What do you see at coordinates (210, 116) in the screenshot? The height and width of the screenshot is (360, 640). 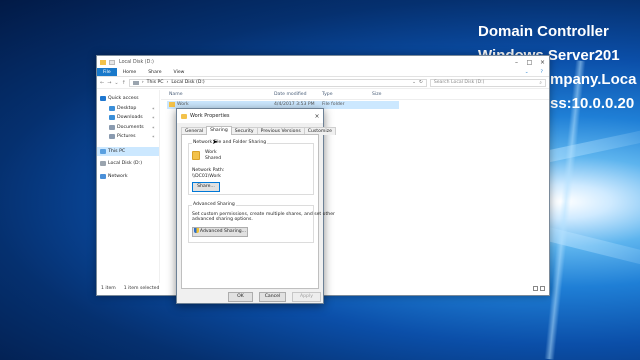 I see `dialog-title: Work Properties` at bounding box center [210, 116].